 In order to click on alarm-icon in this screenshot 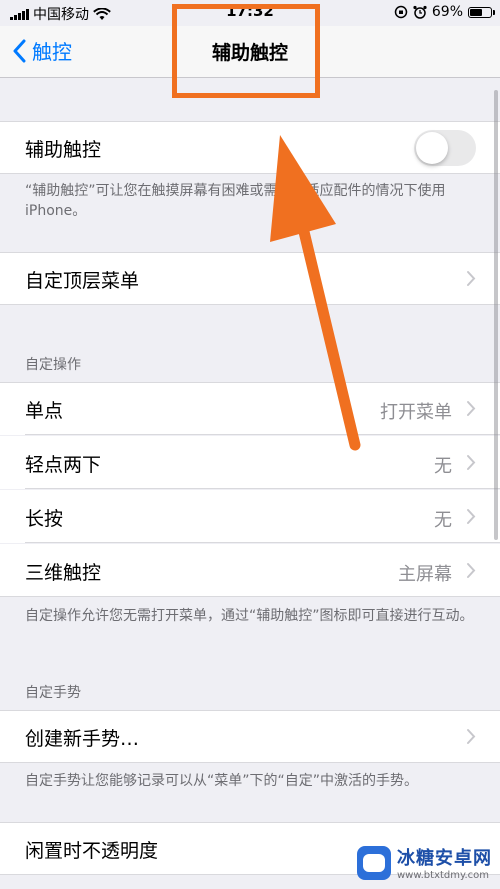, I will do `click(420, 12)`.